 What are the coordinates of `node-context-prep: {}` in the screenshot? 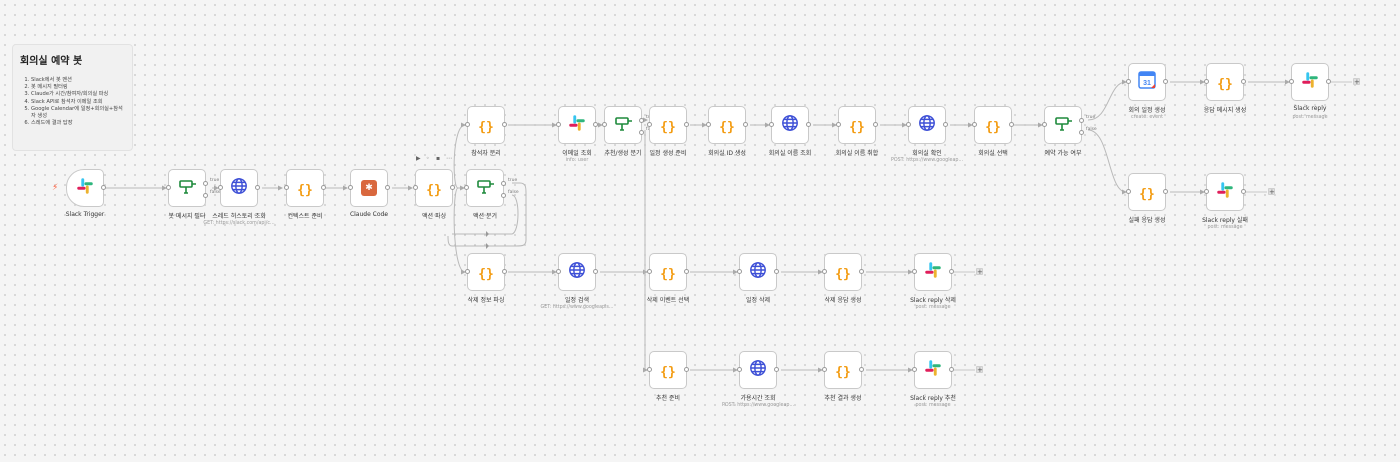 It's located at (305, 188).